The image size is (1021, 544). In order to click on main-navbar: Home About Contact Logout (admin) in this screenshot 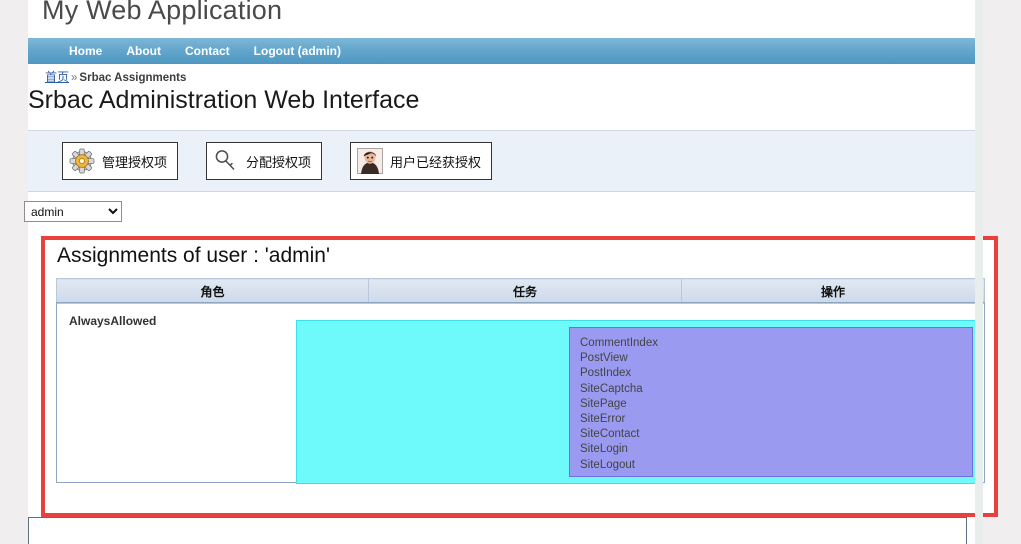, I will do `click(501, 51)`.